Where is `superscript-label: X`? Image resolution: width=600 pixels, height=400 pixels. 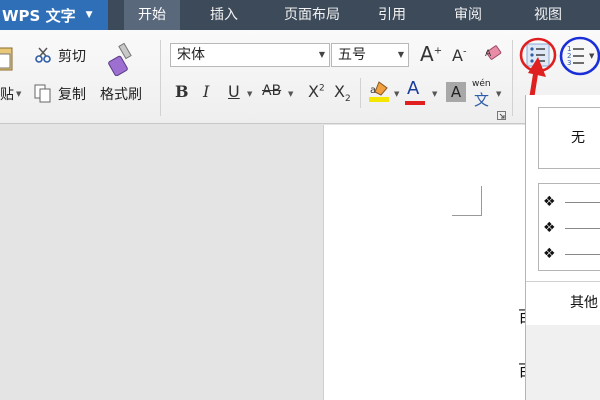 superscript-label: X is located at coordinates (313, 91).